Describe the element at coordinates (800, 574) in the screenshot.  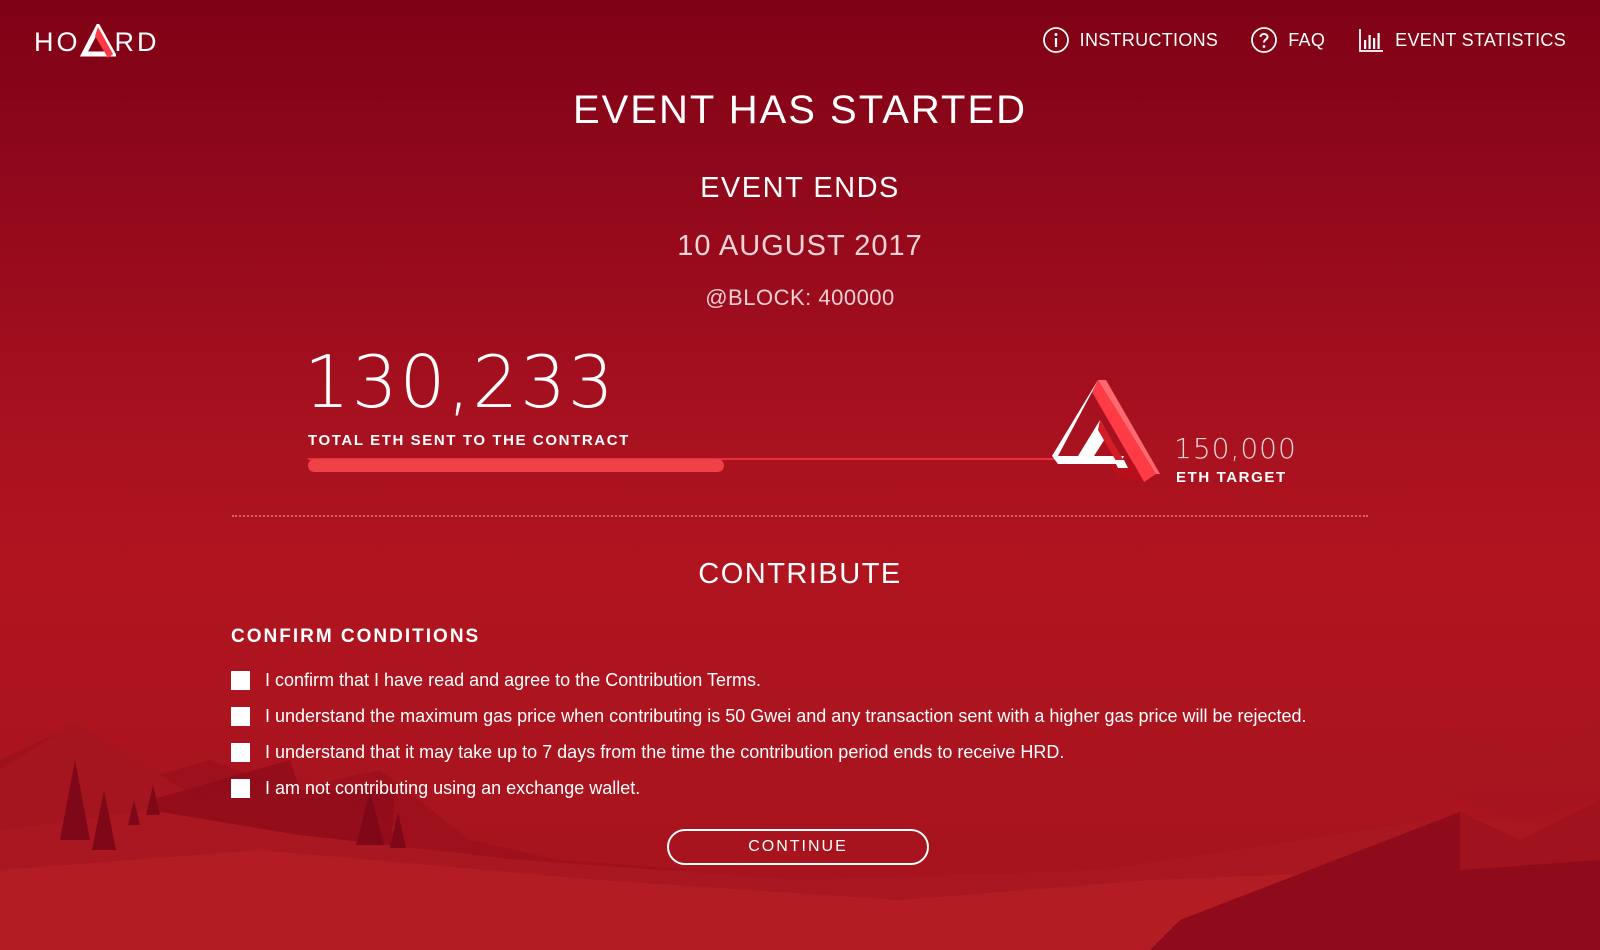
I see `contribute-title: CONTRIBUTE` at that location.